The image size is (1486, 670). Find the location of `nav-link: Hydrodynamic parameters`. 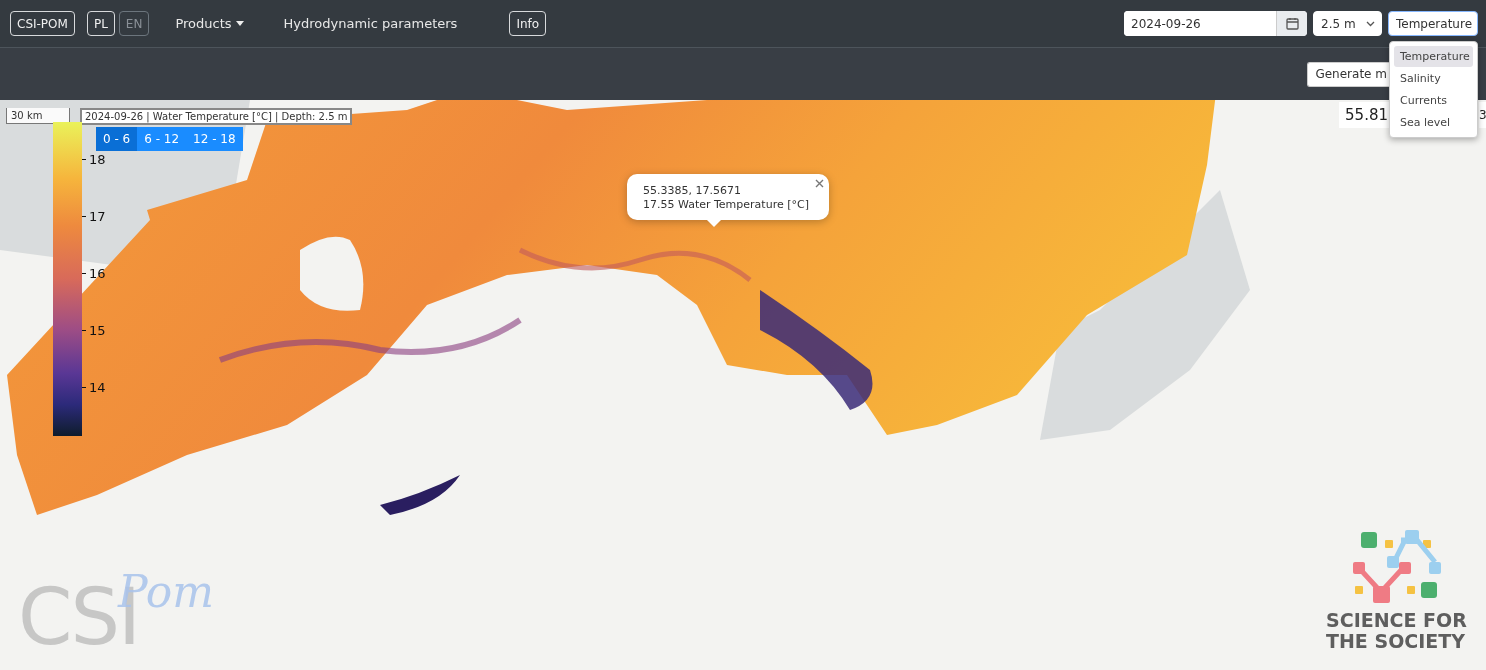

nav-link: Hydrodynamic parameters is located at coordinates (370, 23).